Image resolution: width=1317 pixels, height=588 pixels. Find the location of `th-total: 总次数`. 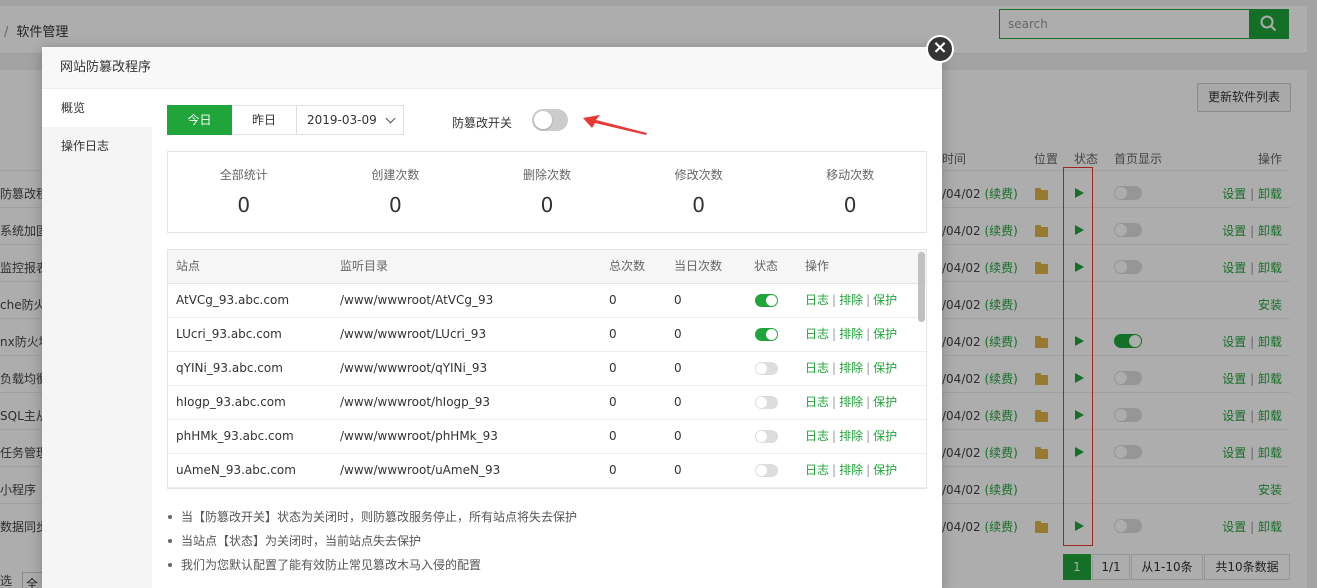

th-total: 总次数 is located at coordinates (627, 266).